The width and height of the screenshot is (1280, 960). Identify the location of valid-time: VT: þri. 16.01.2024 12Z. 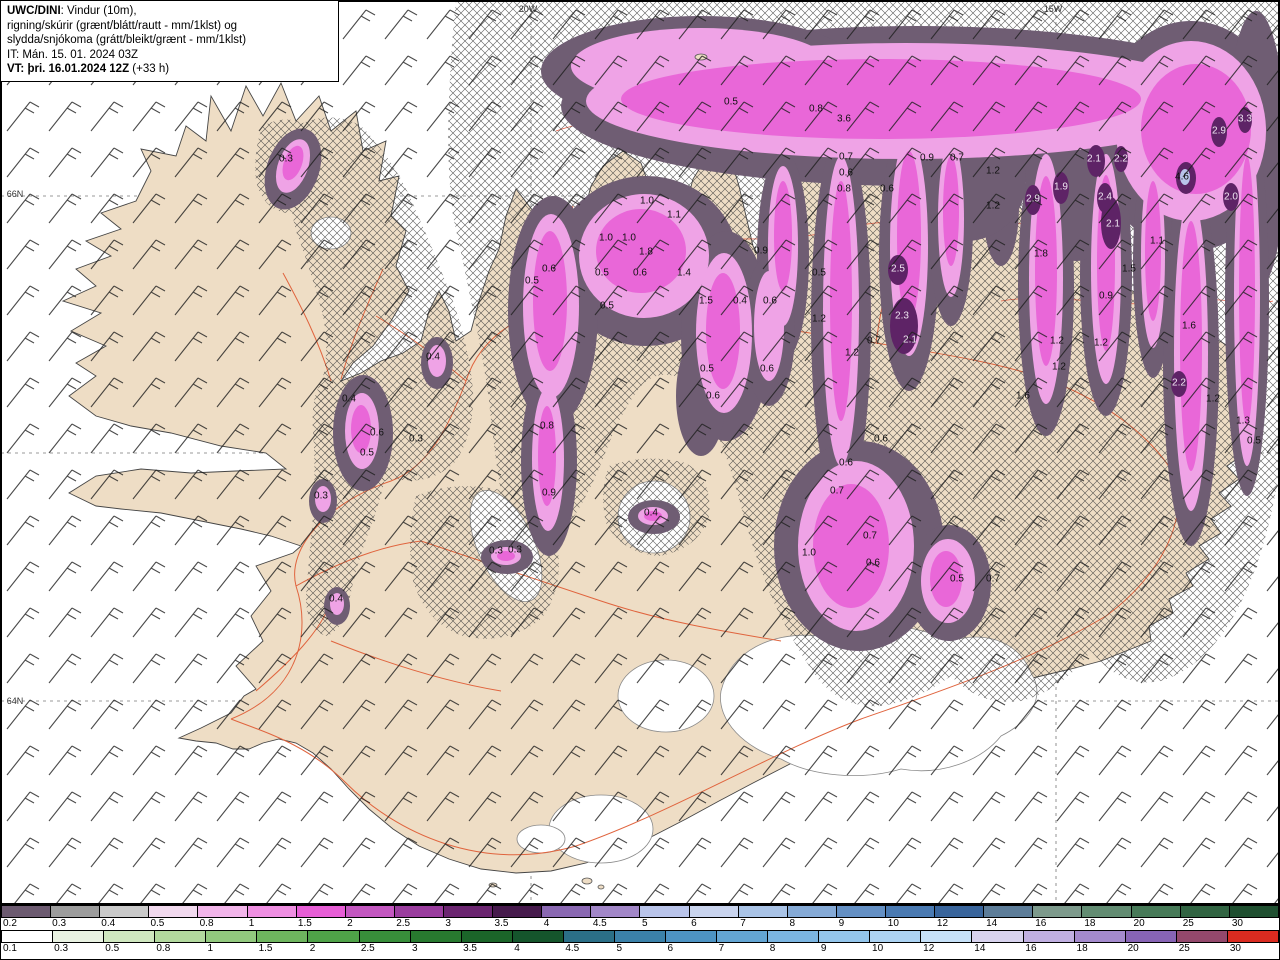
(68, 69).